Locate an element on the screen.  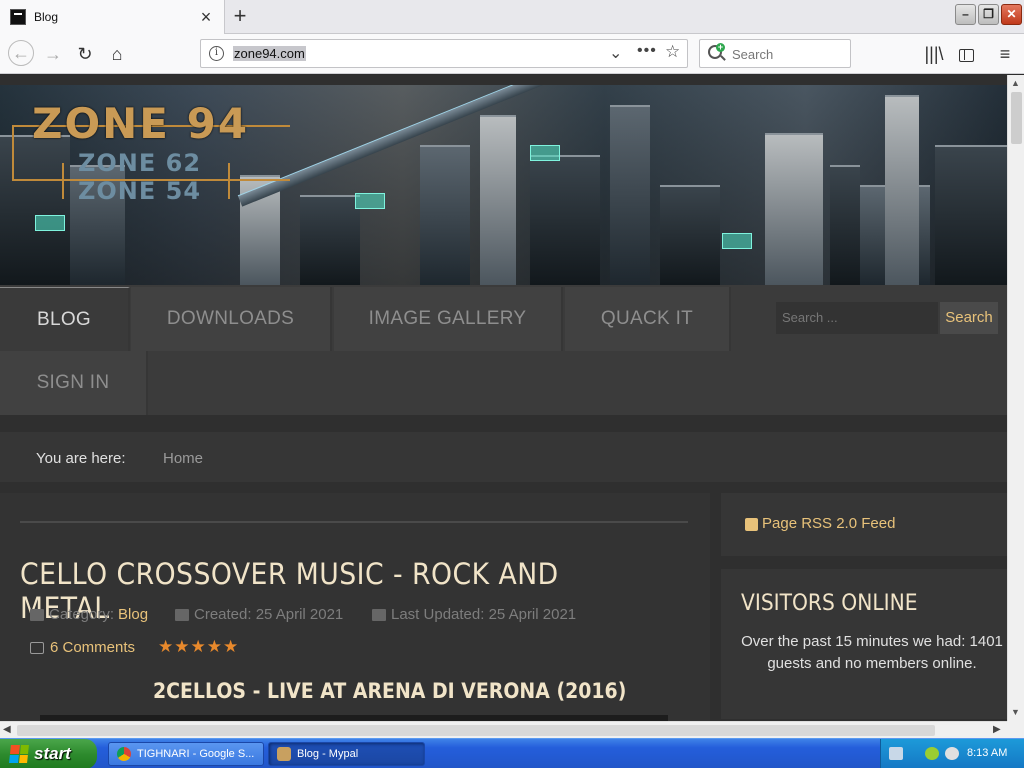
page-actions-icon: ••• is located at coordinates (647, 51).